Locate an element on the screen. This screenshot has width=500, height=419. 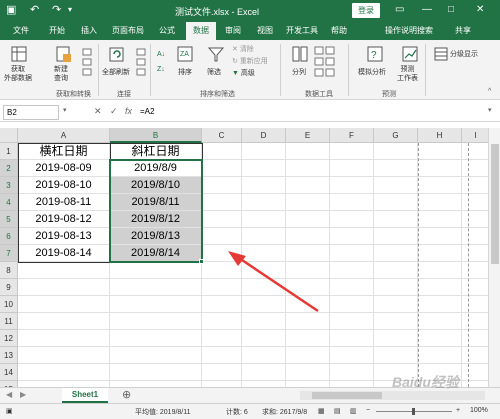
horizontal-scrollbar is located at coordinates (392, 395).